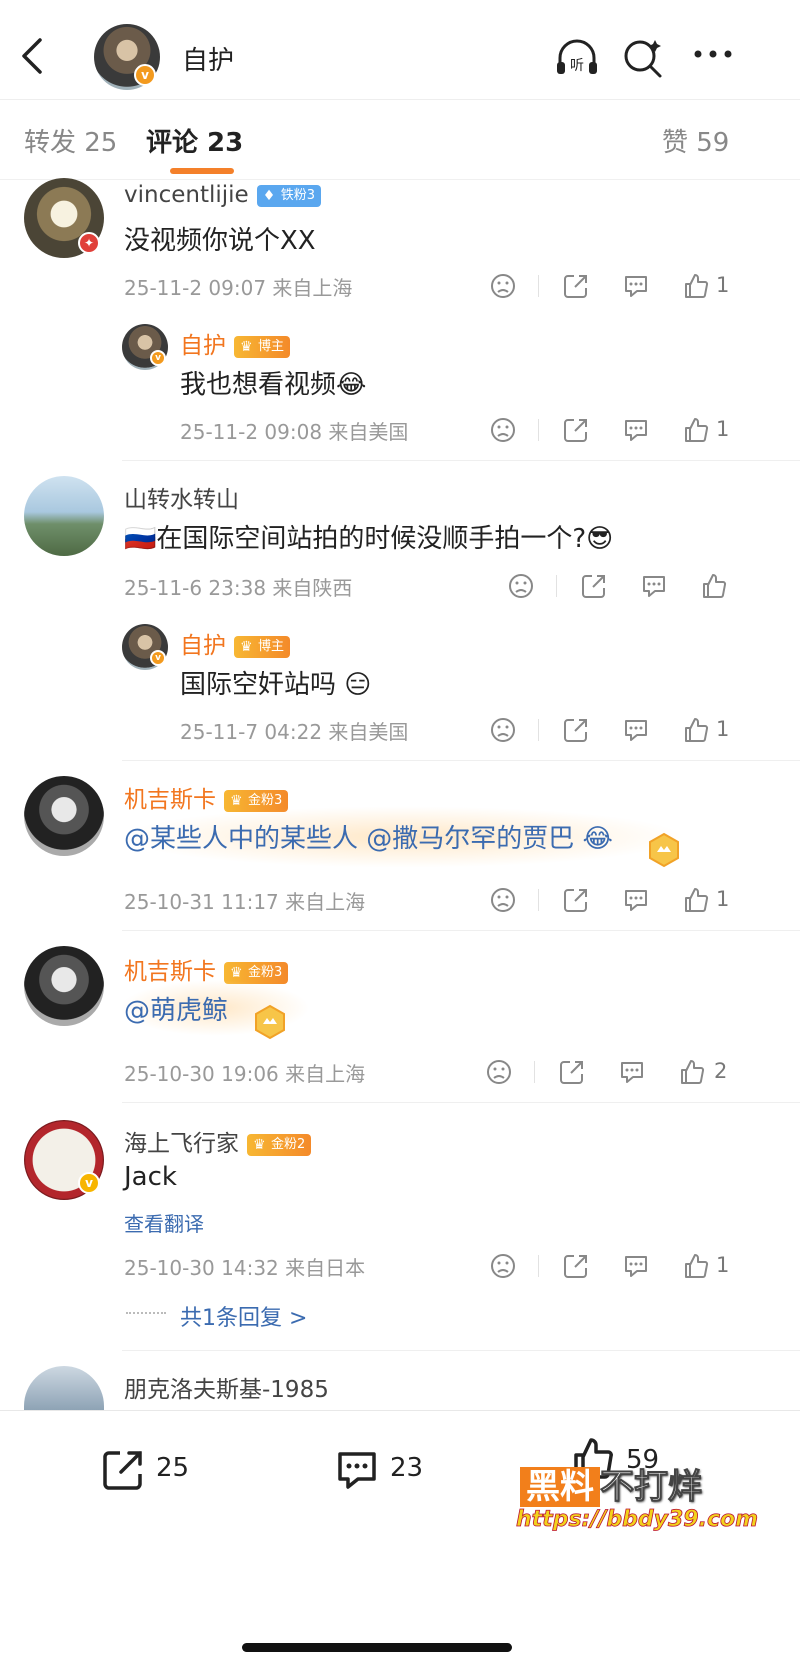  I want to click on tab-likes: 赞 59, so click(695, 140).